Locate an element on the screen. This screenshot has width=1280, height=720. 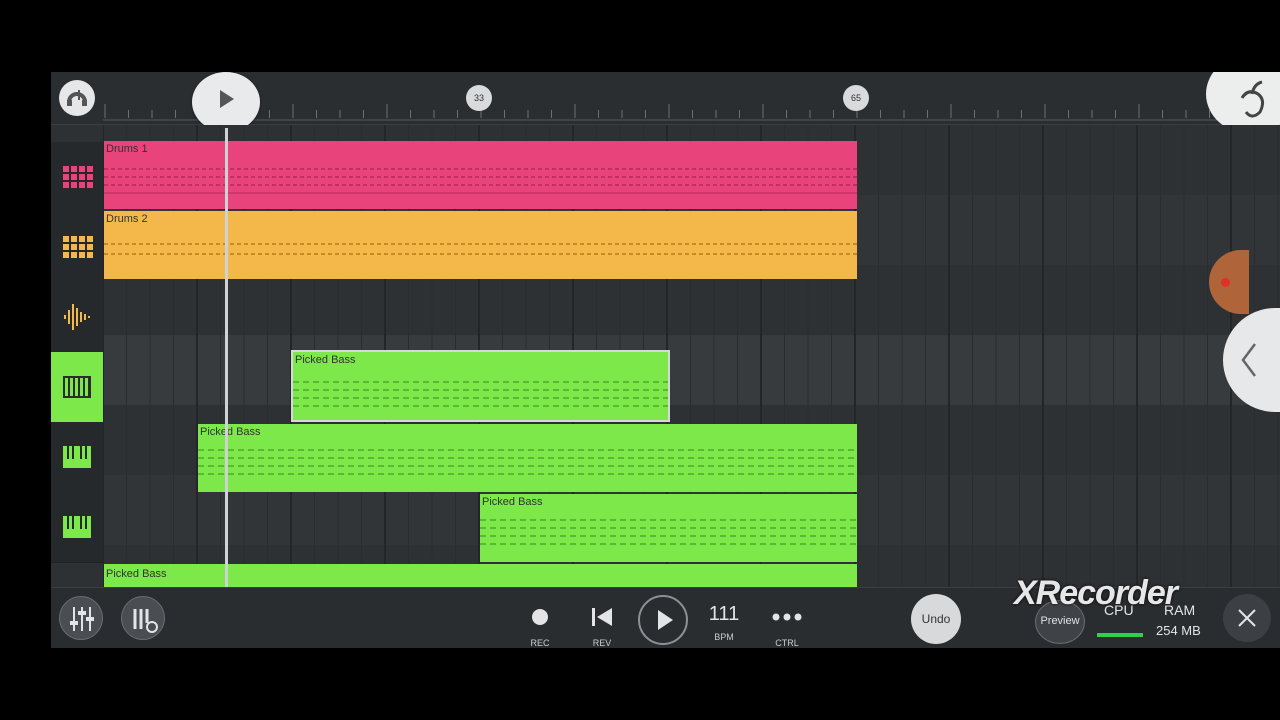
recorder-watermark: XRecorder is located at coordinates (1096, 593).